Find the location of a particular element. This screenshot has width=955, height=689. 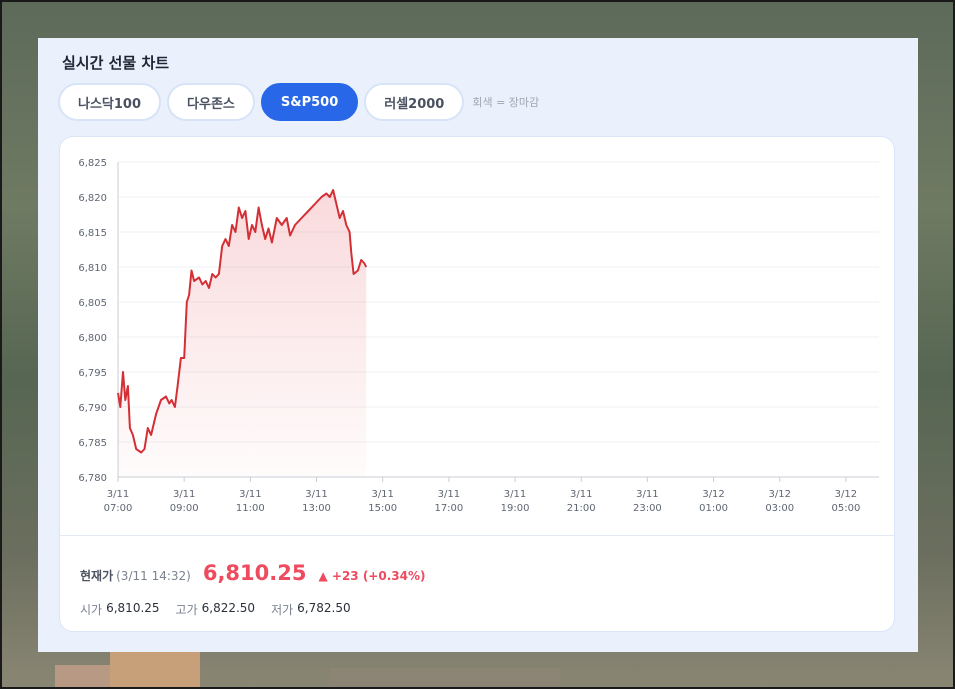

x-tick-time: 13:00 is located at coordinates (316, 508).